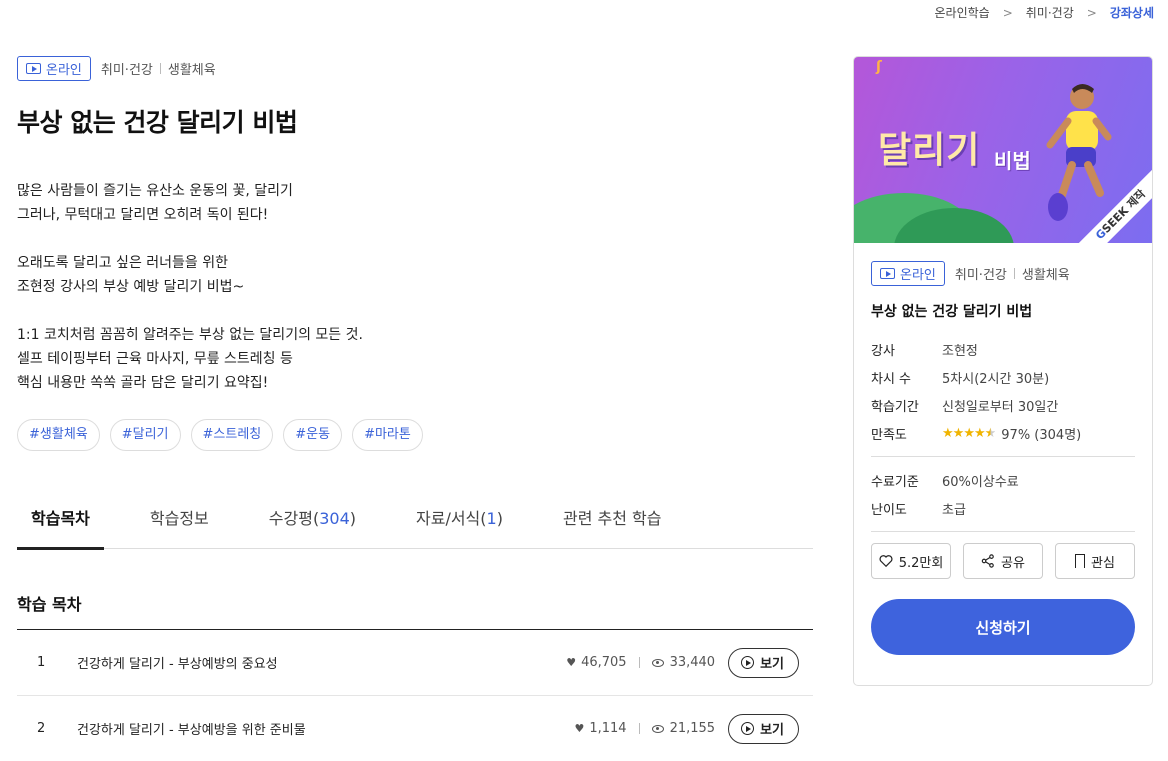  What do you see at coordinates (177, 664) in the screenshot?
I see `lesson-title: 건강하게 달리기 - 부상예방의 중요성` at bounding box center [177, 664].